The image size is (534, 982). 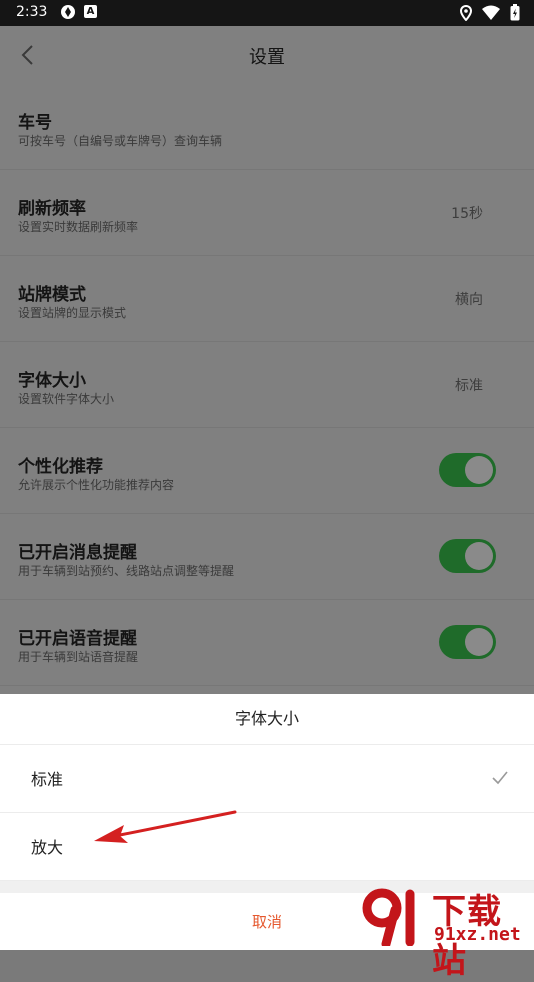 I want to click on setting-row-font-size: 字体大小 设置软件字体大小 标准, so click(x=267, y=385).